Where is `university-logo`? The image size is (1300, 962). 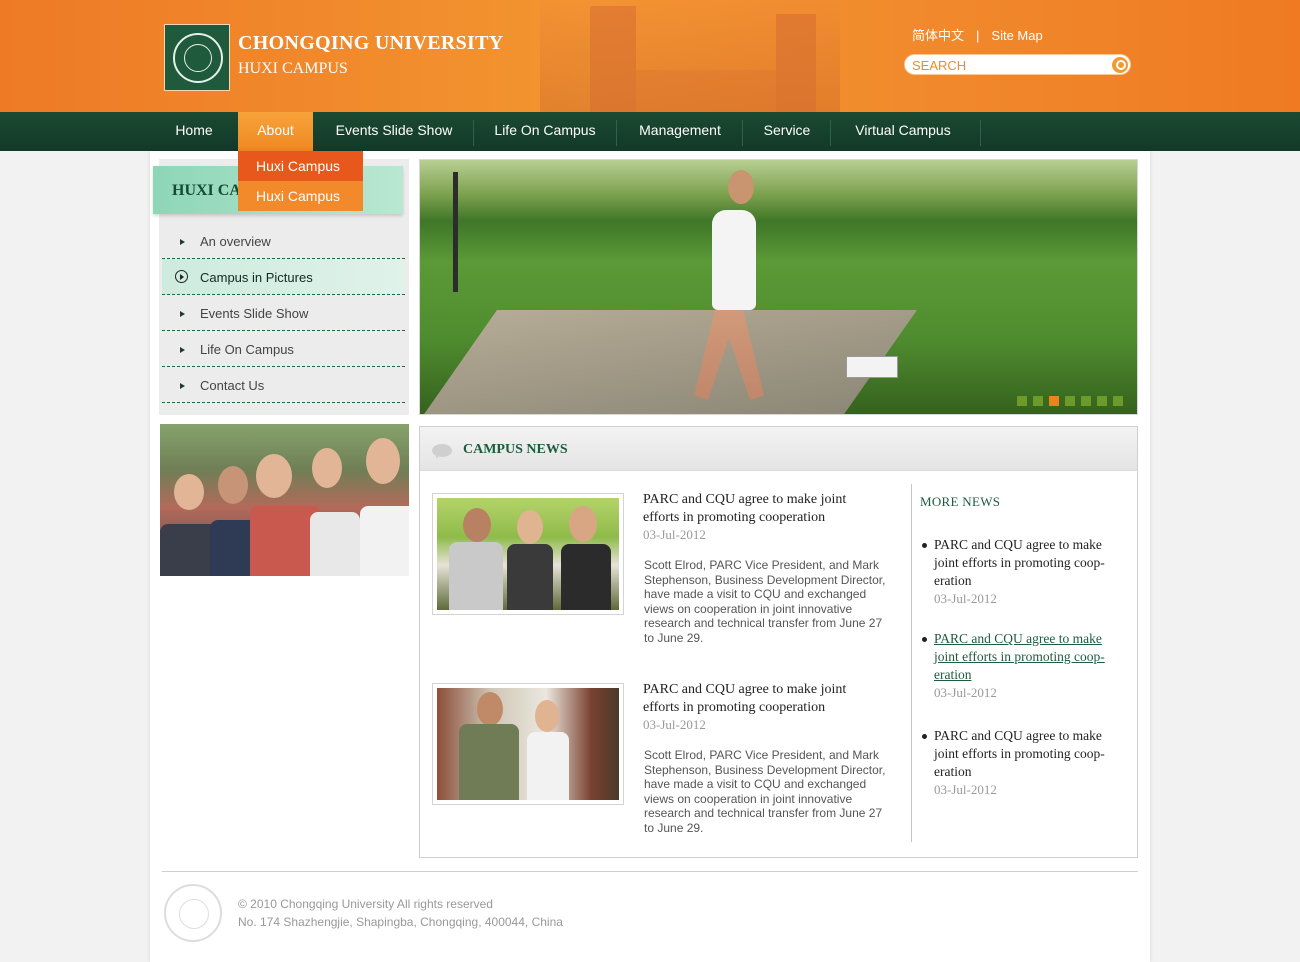 university-logo is located at coordinates (197, 57).